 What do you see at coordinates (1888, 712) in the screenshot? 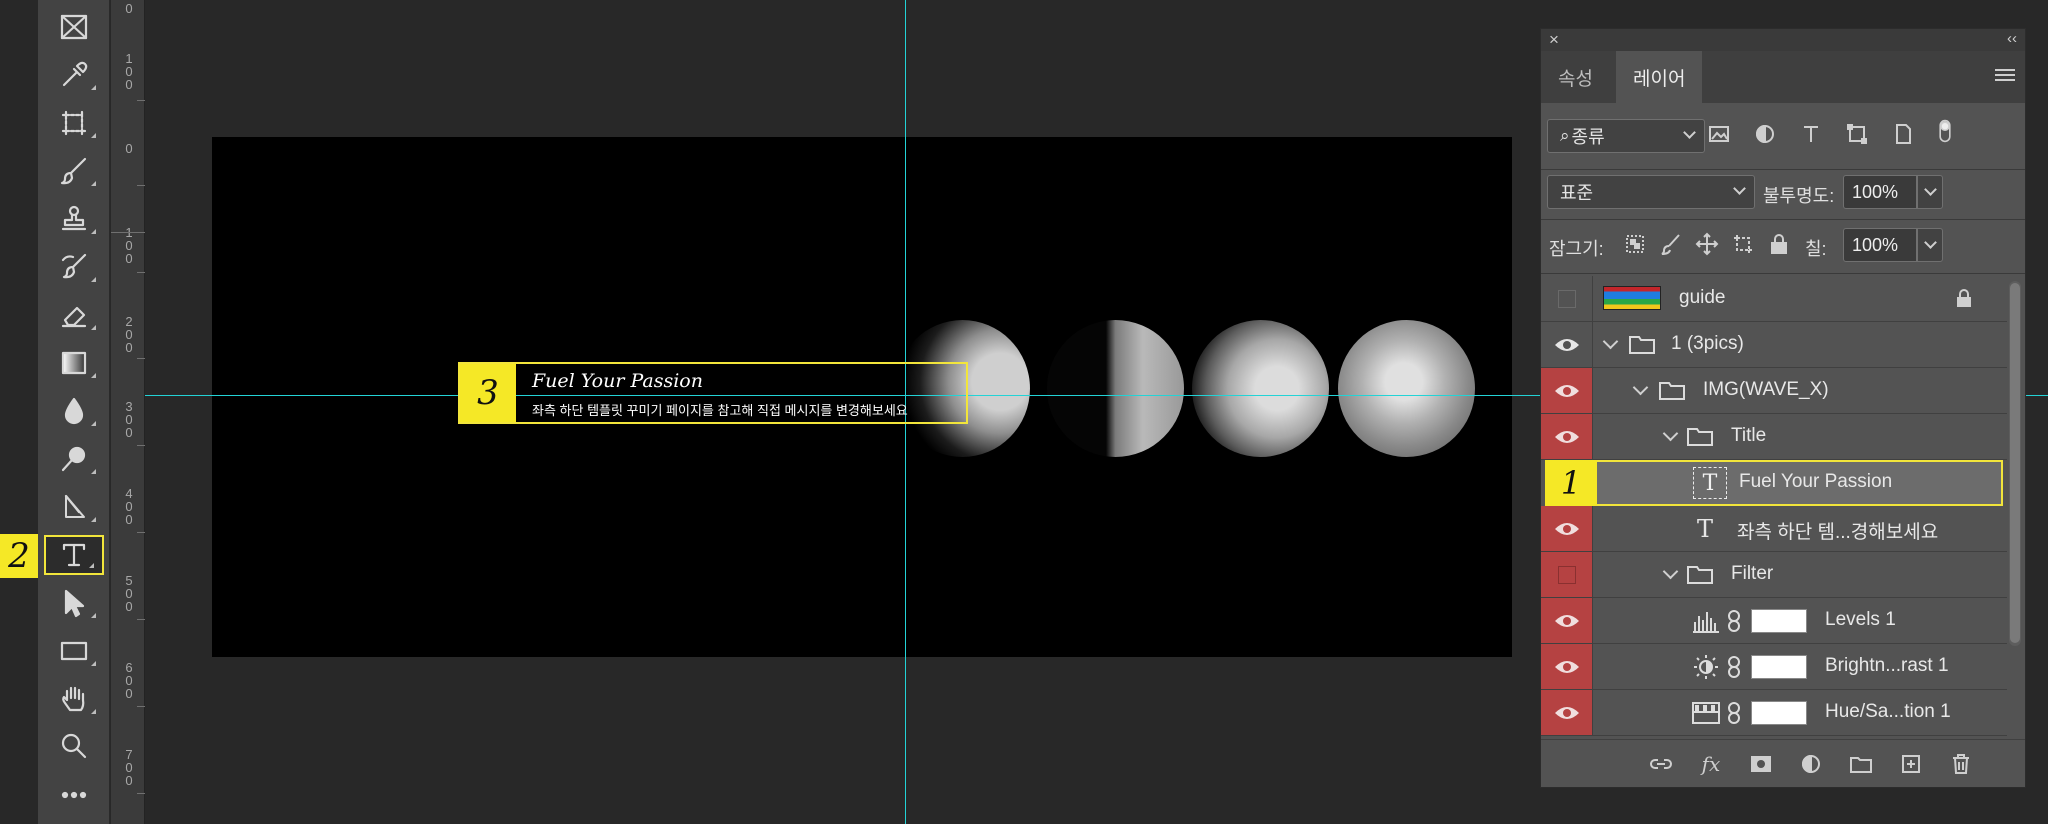
I see `layer-name: Hue/Sa...tion 1` at bounding box center [1888, 712].